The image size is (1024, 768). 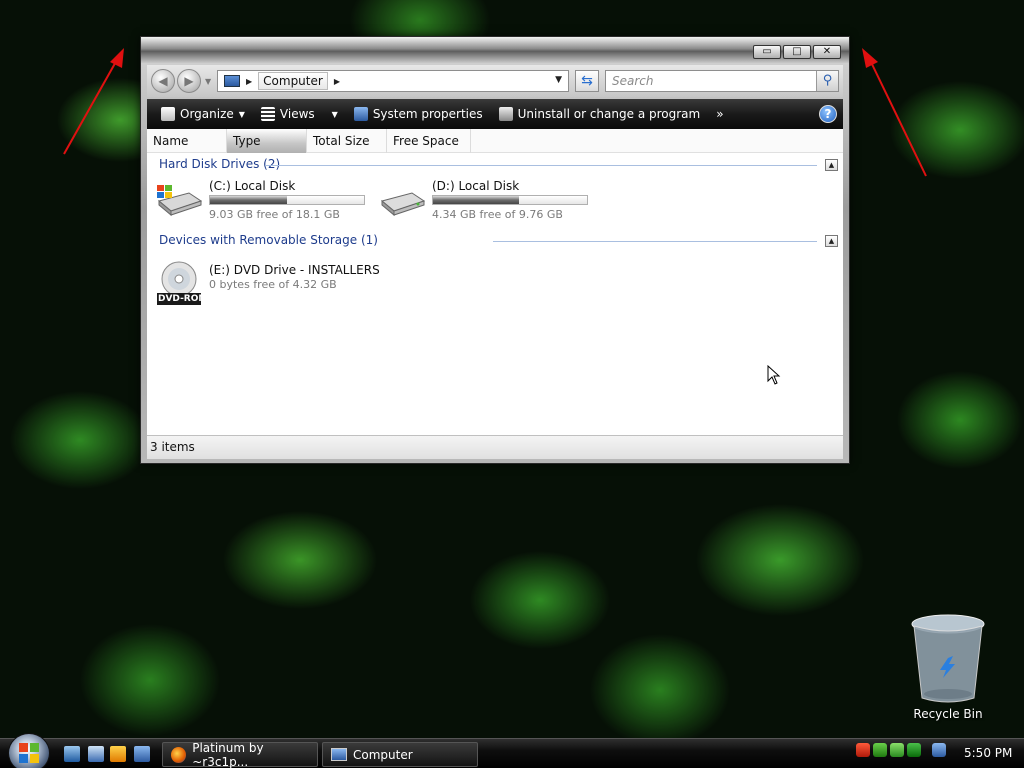 I want to click on address-field: ▶ Computer ▶ ▼, so click(x=393, y=81).